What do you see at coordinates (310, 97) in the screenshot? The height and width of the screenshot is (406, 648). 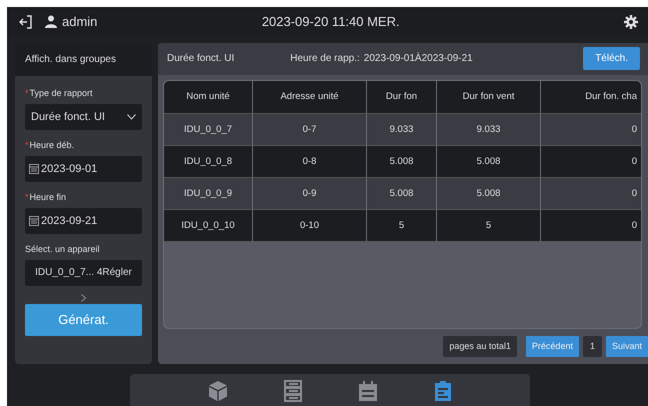 I see `column-header: Adresse unité` at bounding box center [310, 97].